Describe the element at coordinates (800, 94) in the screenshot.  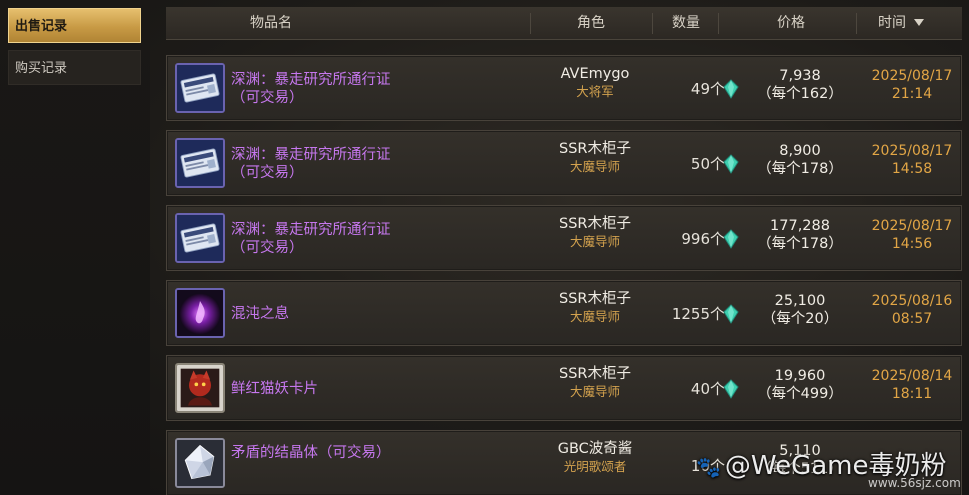
I see `price-each: （每个162）` at that location.